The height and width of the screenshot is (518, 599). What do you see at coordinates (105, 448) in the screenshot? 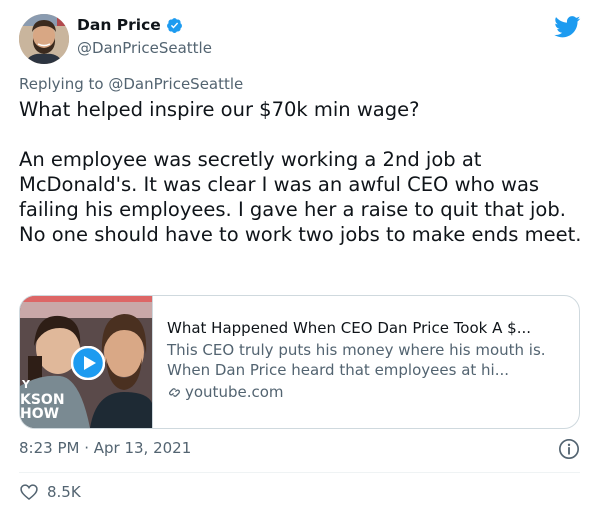
I see `tweet-timestamp: 8:23 PM · Apr 13, 2021` at bounding box center [105, 448].